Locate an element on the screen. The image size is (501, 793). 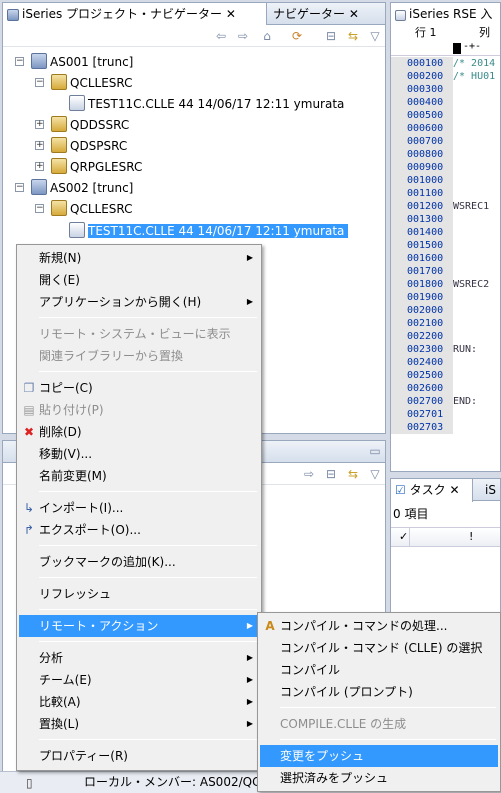
code-line: WSREC2 is located at coordinates (471, 284).